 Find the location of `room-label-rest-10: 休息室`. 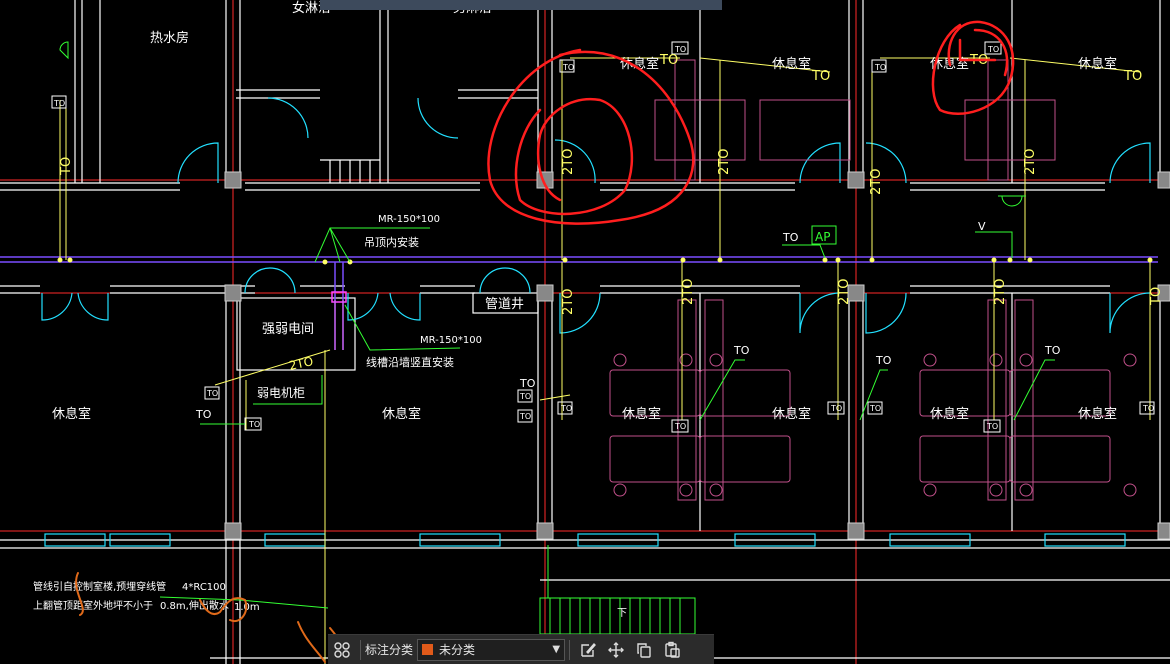

room-label-rest-10: 休息室 is located at coordinates (1097, 414).